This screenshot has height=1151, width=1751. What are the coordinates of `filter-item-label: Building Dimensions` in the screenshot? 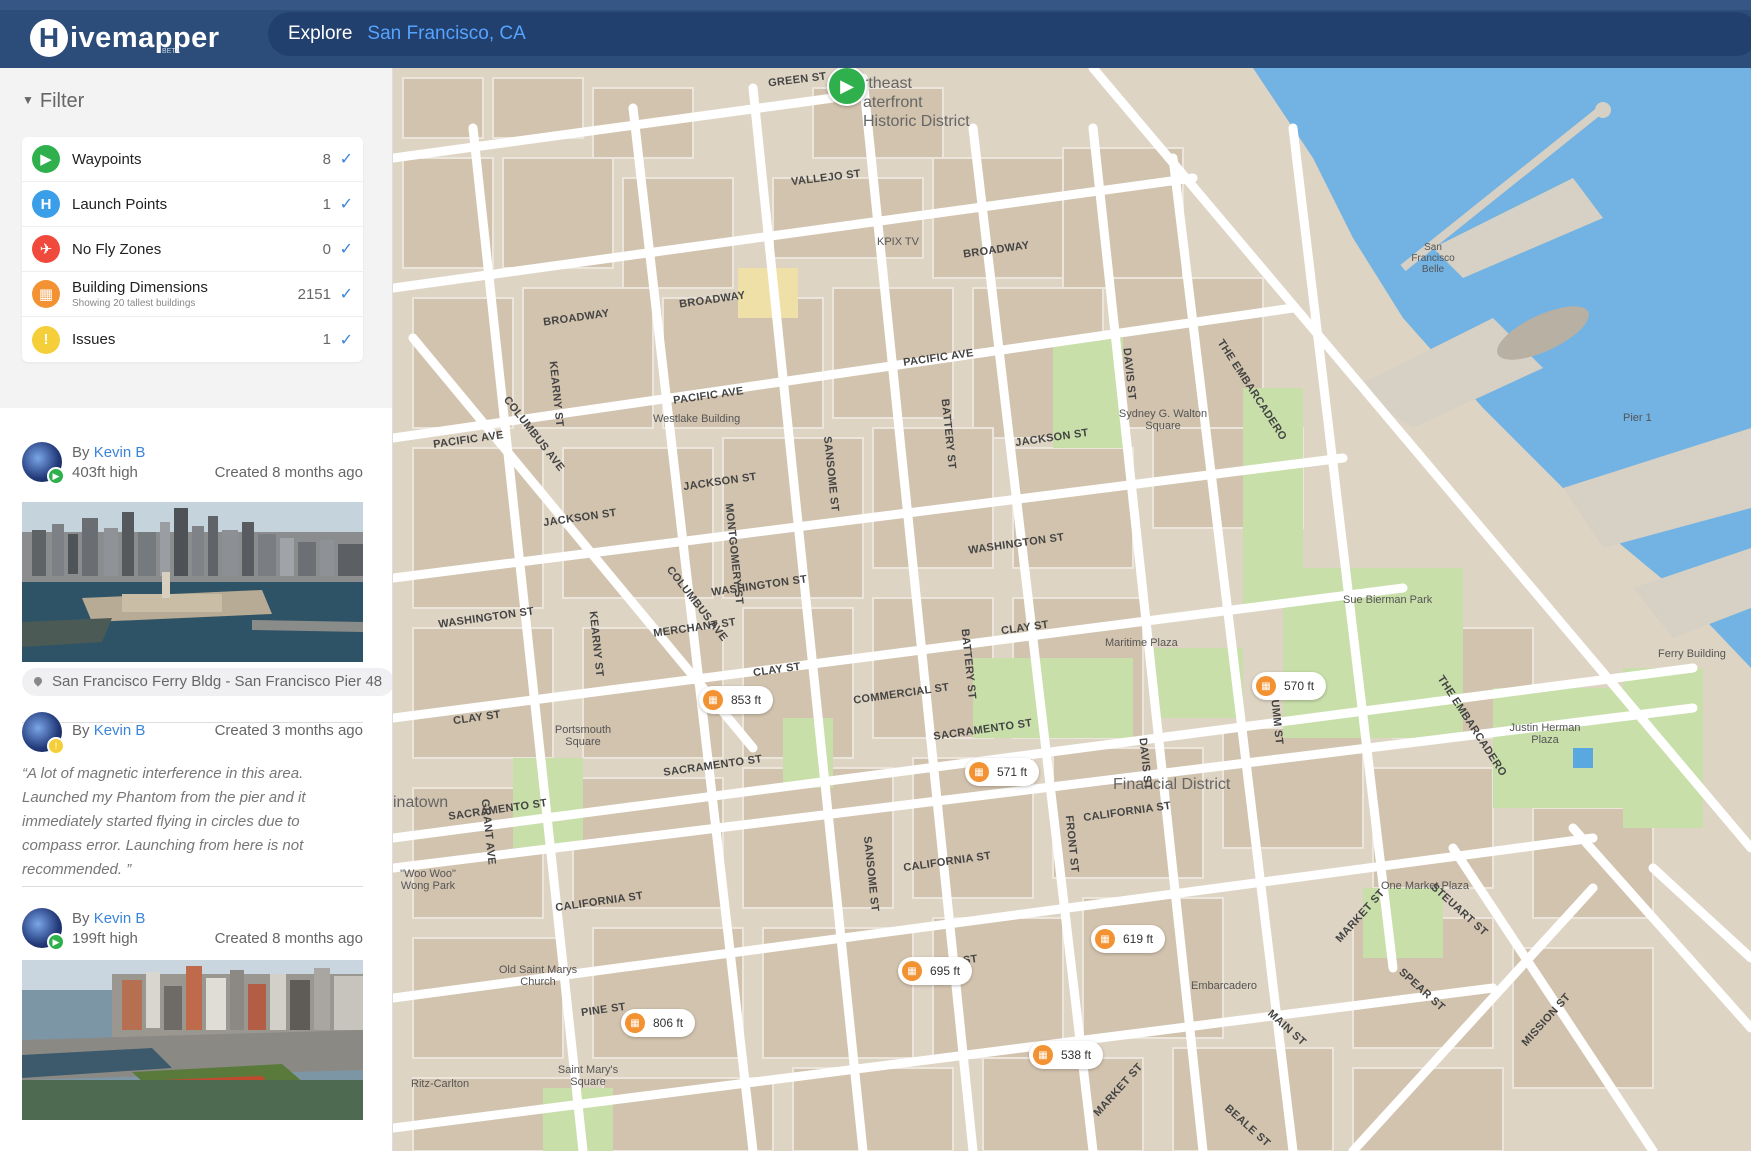 It's located at (140, 287).